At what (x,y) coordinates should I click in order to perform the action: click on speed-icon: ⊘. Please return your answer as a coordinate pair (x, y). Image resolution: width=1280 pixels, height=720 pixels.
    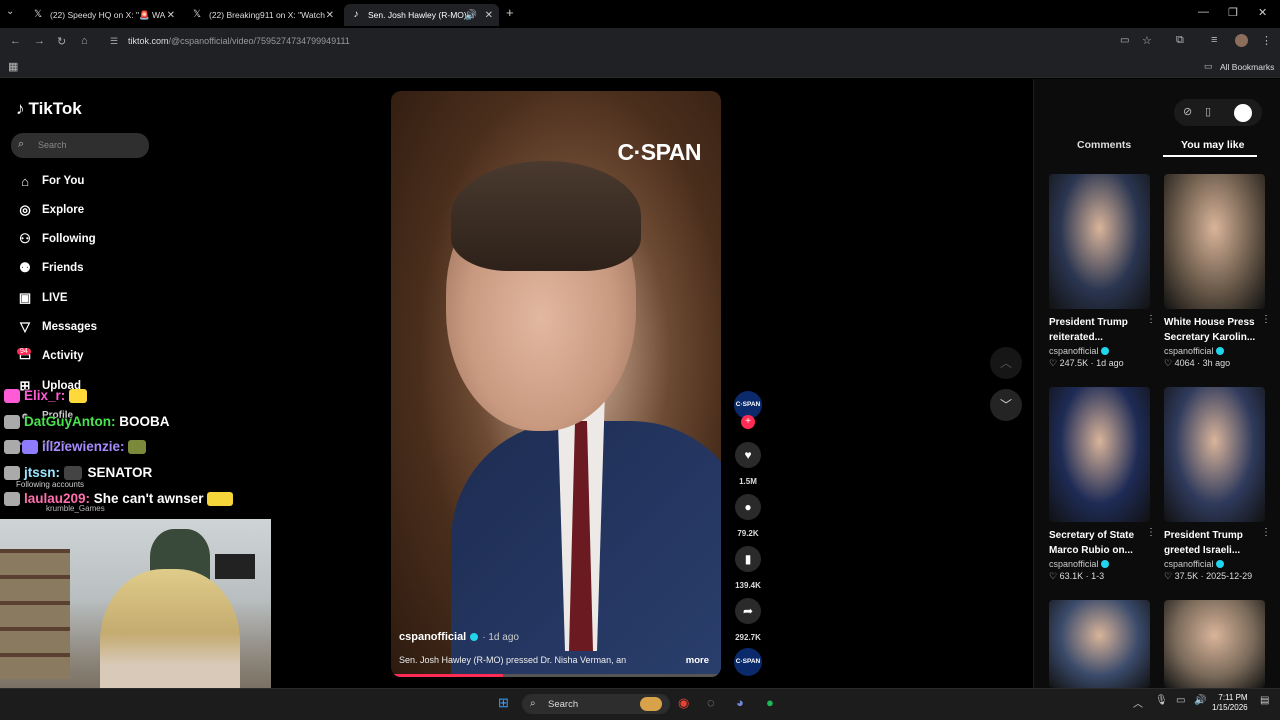
    Looking at the image, I should click on (1187, 111).